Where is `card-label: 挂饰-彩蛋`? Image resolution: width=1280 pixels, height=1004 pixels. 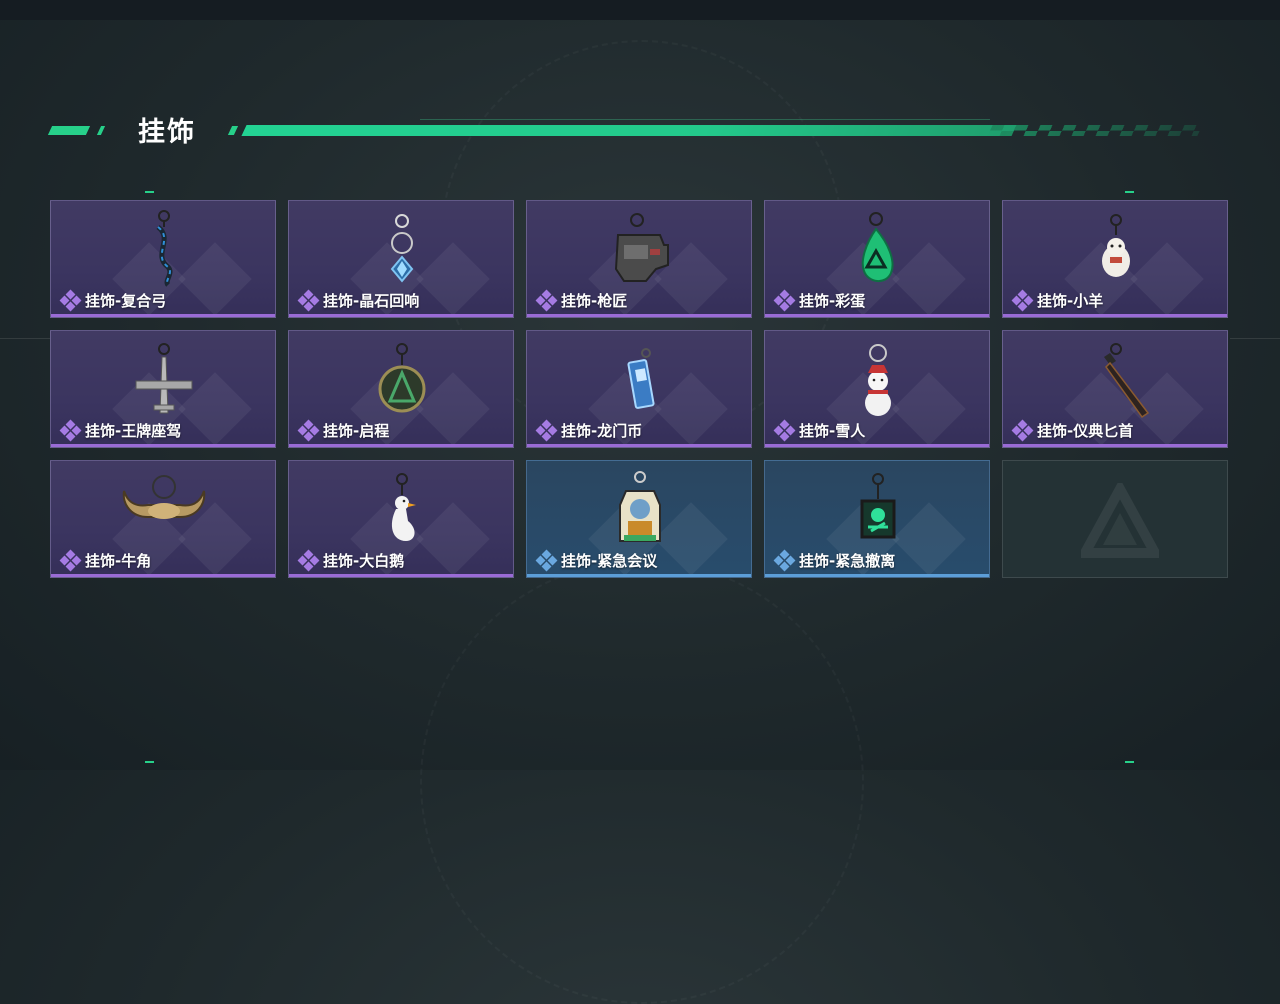 card-label: 挂饰-彩蛋 is located at coordinates (819, 300).